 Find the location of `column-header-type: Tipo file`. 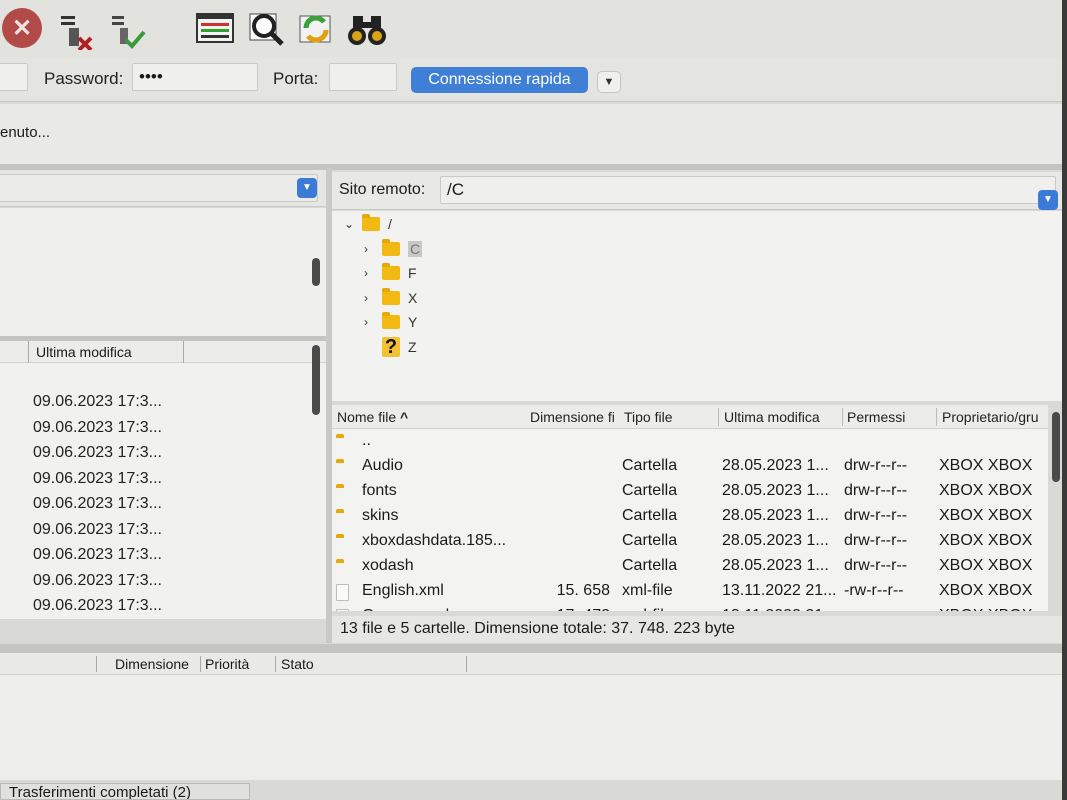

column-header-type: Tipo file is located at coordinates (648, 417).